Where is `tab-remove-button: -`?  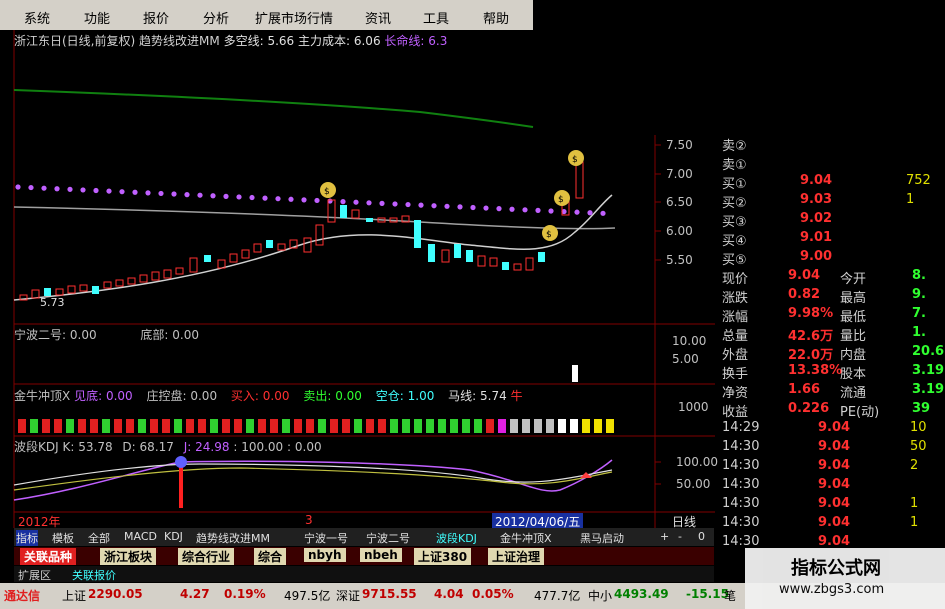
tab-remove-button: - is located at coordinates (680, 536).